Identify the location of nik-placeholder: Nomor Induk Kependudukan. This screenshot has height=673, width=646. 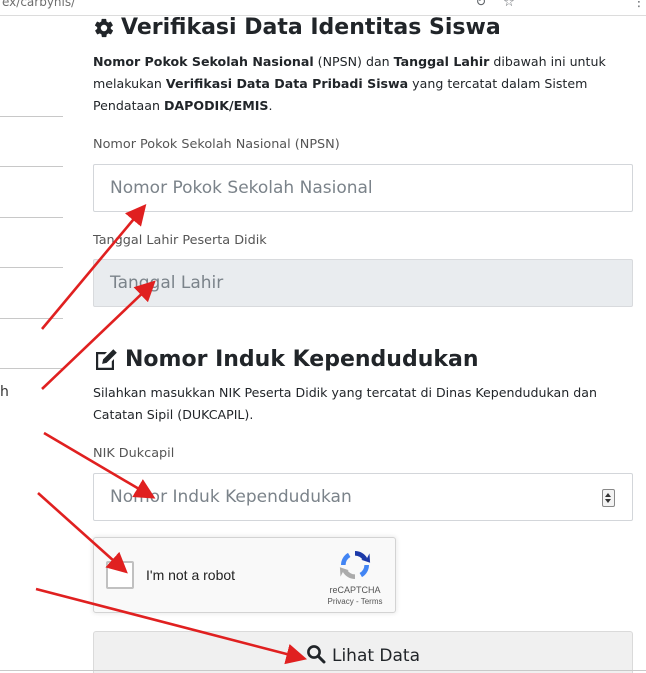
(231, 497).